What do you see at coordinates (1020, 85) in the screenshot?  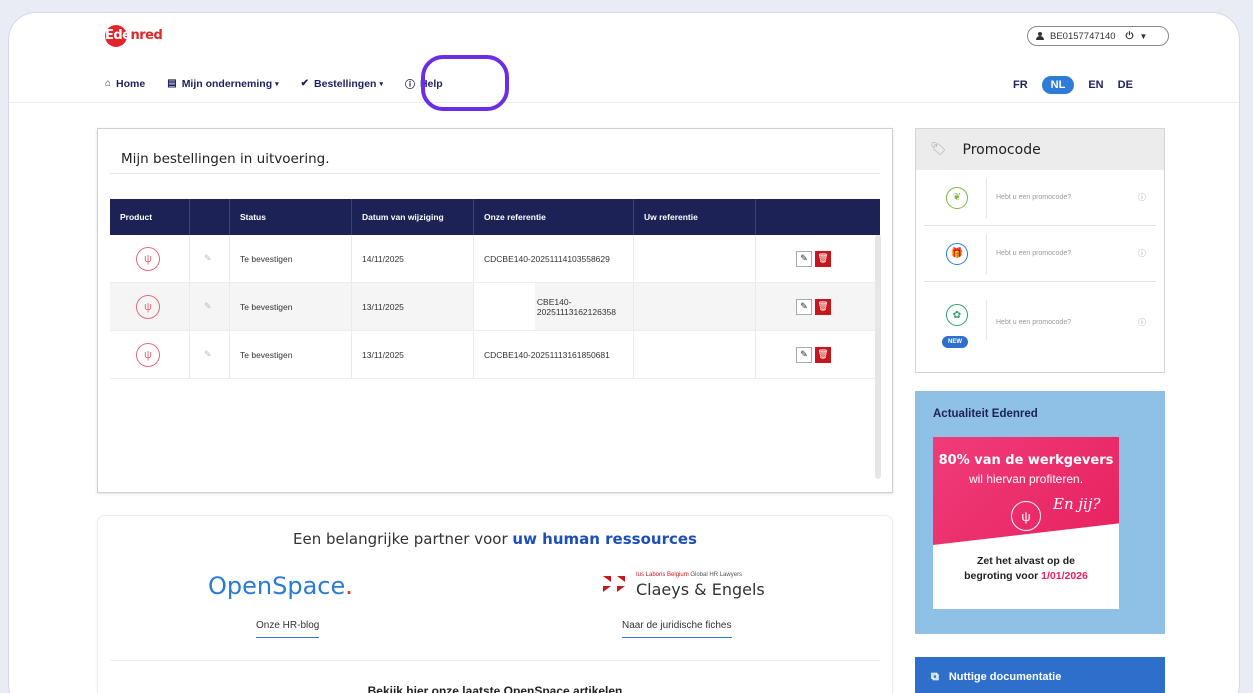 I see `lang-fr: FR` at bounding box center [1020, 85].